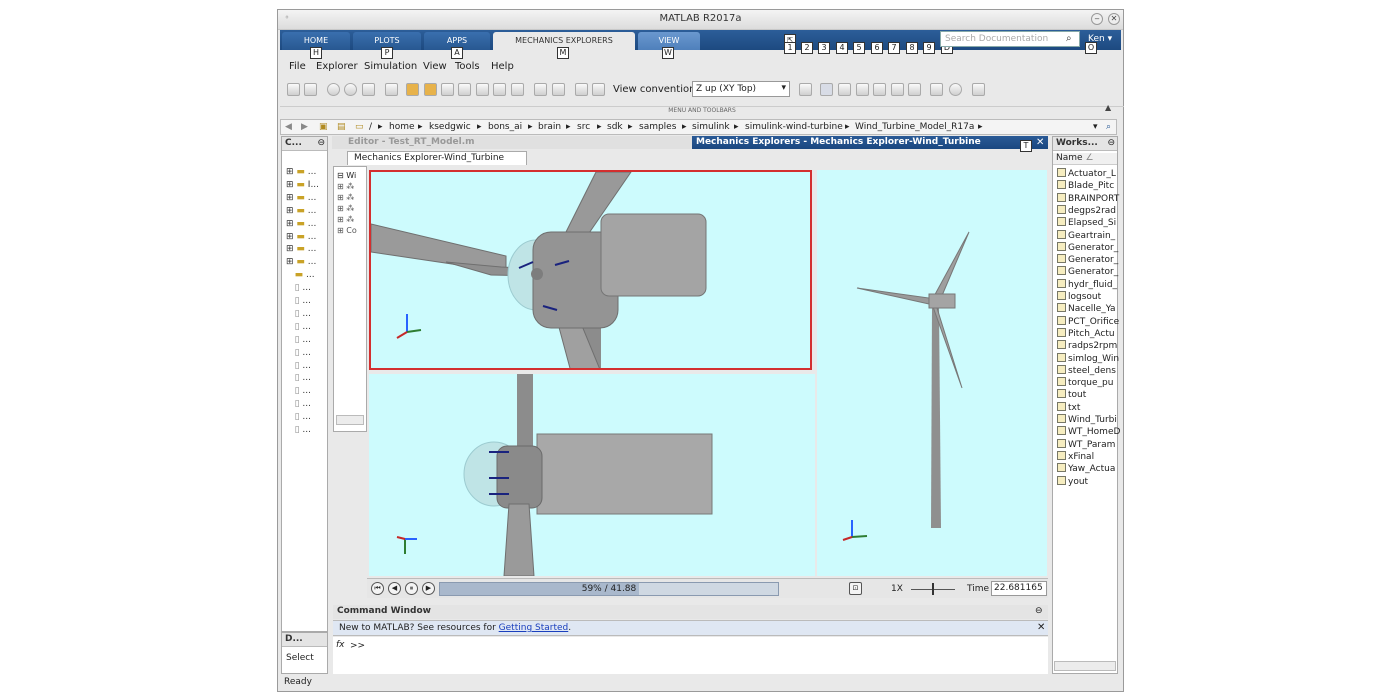 This screenshot has height=700, width=1400. Describe the element at coordinates (377, 588) in the screenshot. I see `skip-to-start-icon: ⏮` at that location.